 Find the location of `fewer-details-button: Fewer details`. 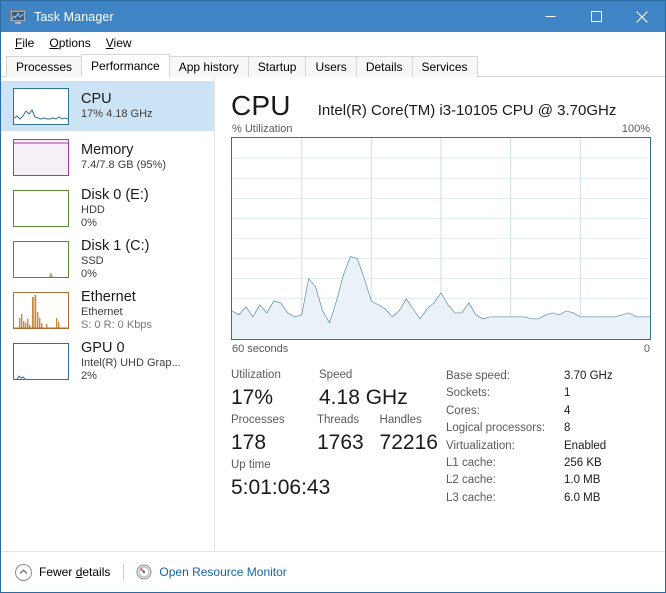

fewer-details-button: Fewer details is located at coordinates (63, 572).